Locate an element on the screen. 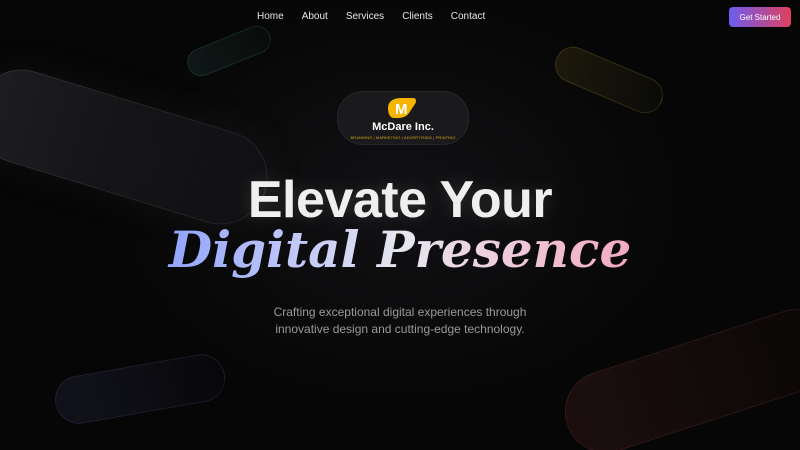 This screenshot has height=450, width=800. nav-link-contact: Contact is located at coordinates (468, 16).